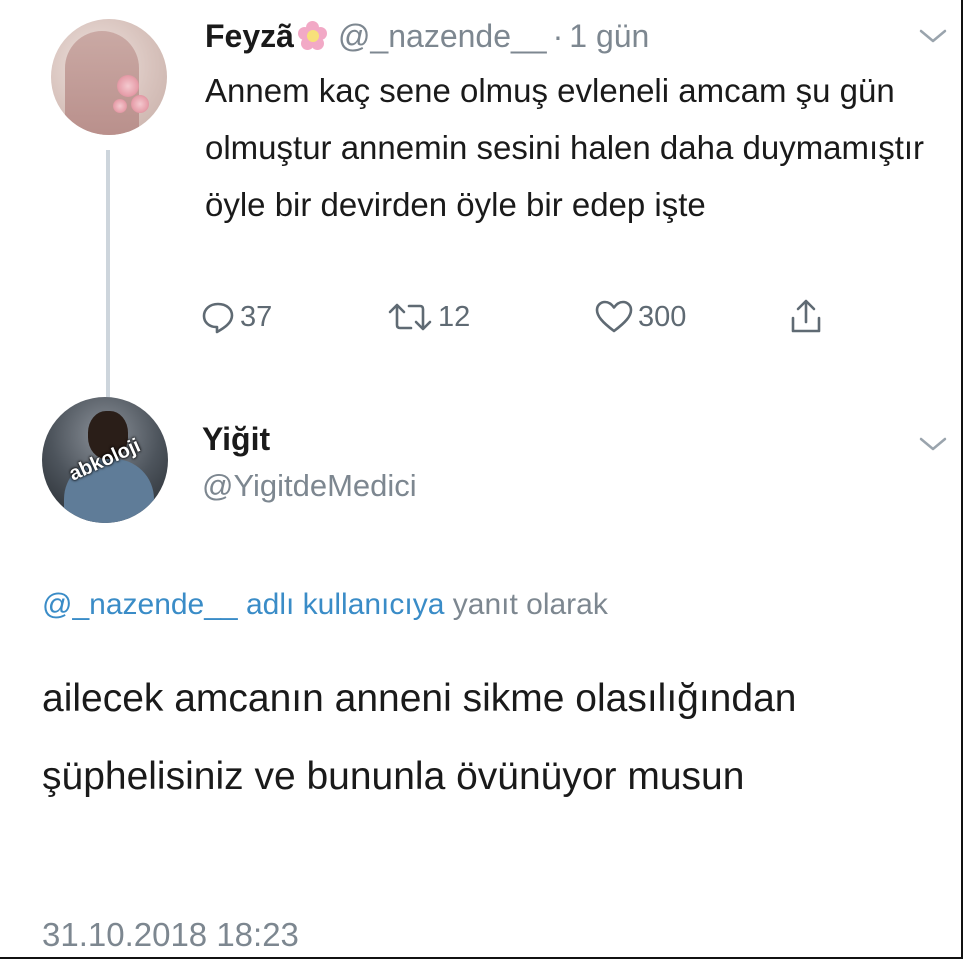  What do you see at coordinates (609, 36) in the screenshot?
I see `tweet1-time: 1 gün` at bounding box center [609, 36].